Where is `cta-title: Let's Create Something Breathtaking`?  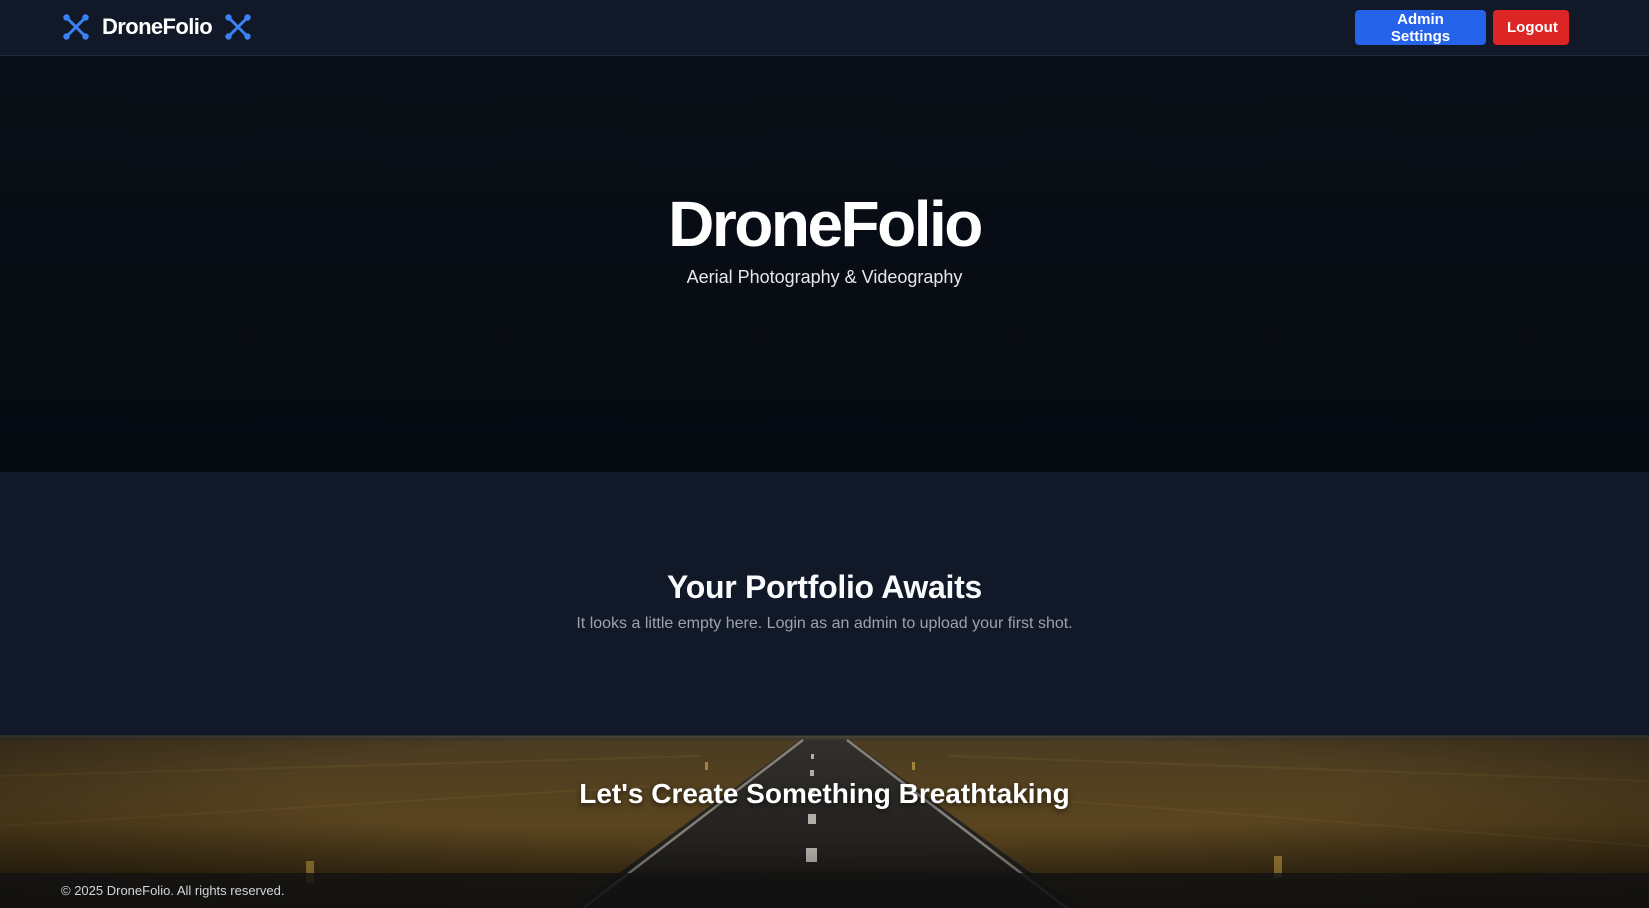
cta-title: Let's Create Something Breathtaking is located at coordinates (824, 793).